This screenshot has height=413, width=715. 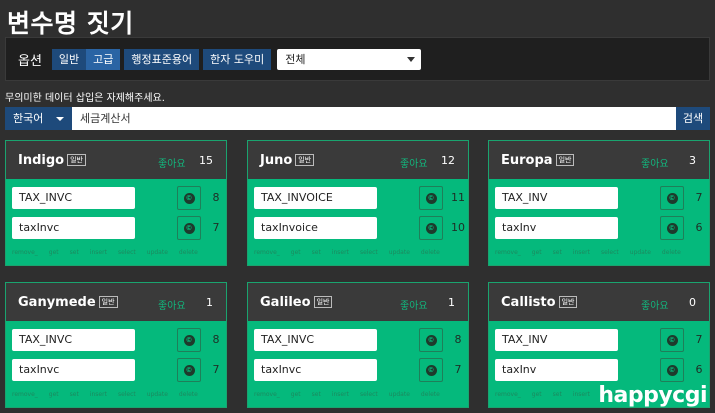 I want to click on usage-count: 7, so click(x=699, y=339).